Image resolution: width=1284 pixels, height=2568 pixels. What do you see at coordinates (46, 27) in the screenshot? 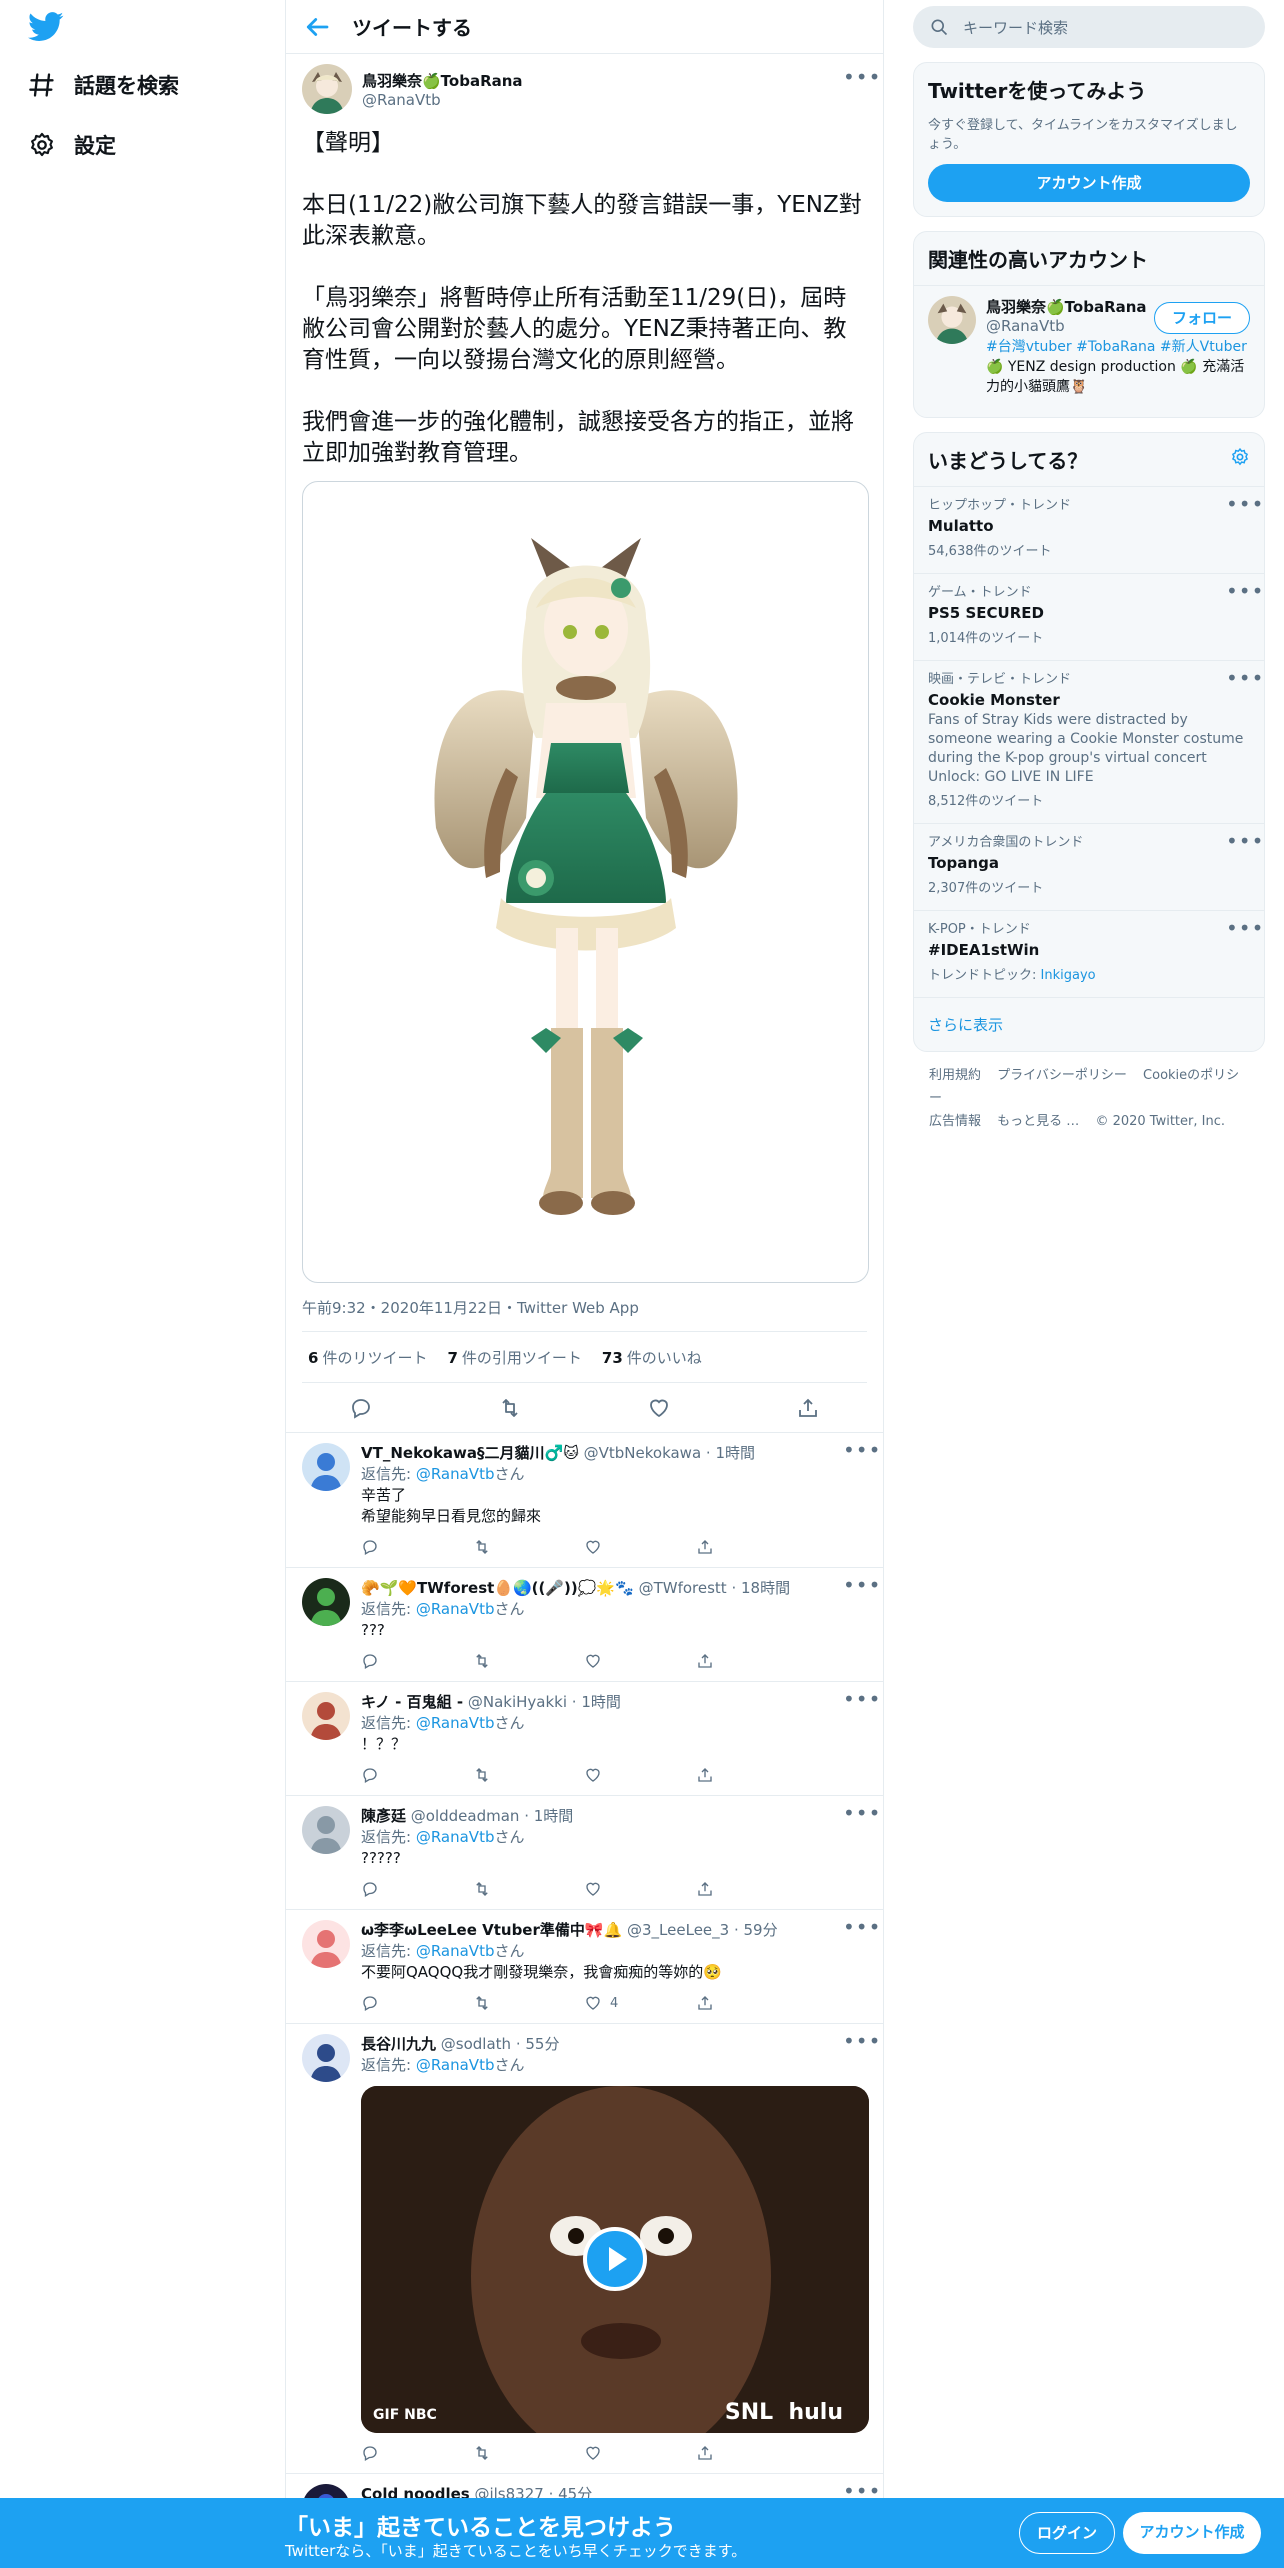
I see `twitter-logo-icon` at bounding box center [46, 27].